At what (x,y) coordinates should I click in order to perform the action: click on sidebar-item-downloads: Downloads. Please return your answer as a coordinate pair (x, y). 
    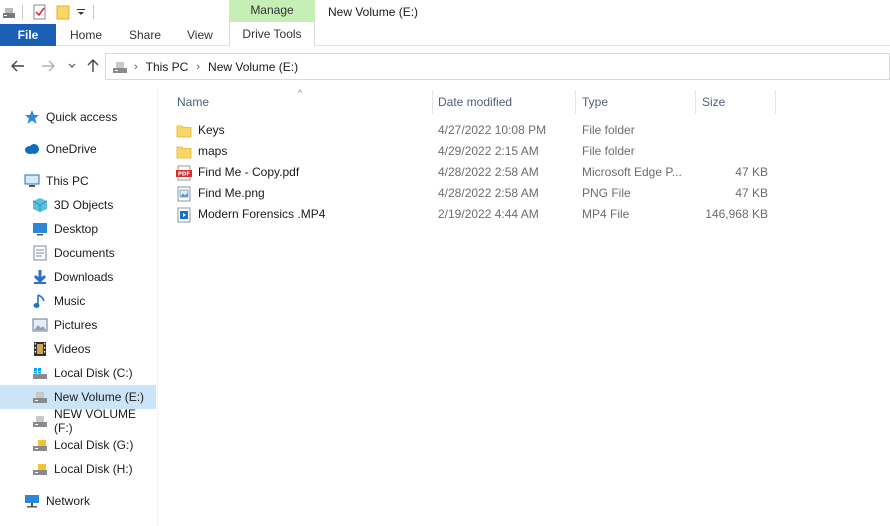
    Looking at the image, I should click on (78, 277).